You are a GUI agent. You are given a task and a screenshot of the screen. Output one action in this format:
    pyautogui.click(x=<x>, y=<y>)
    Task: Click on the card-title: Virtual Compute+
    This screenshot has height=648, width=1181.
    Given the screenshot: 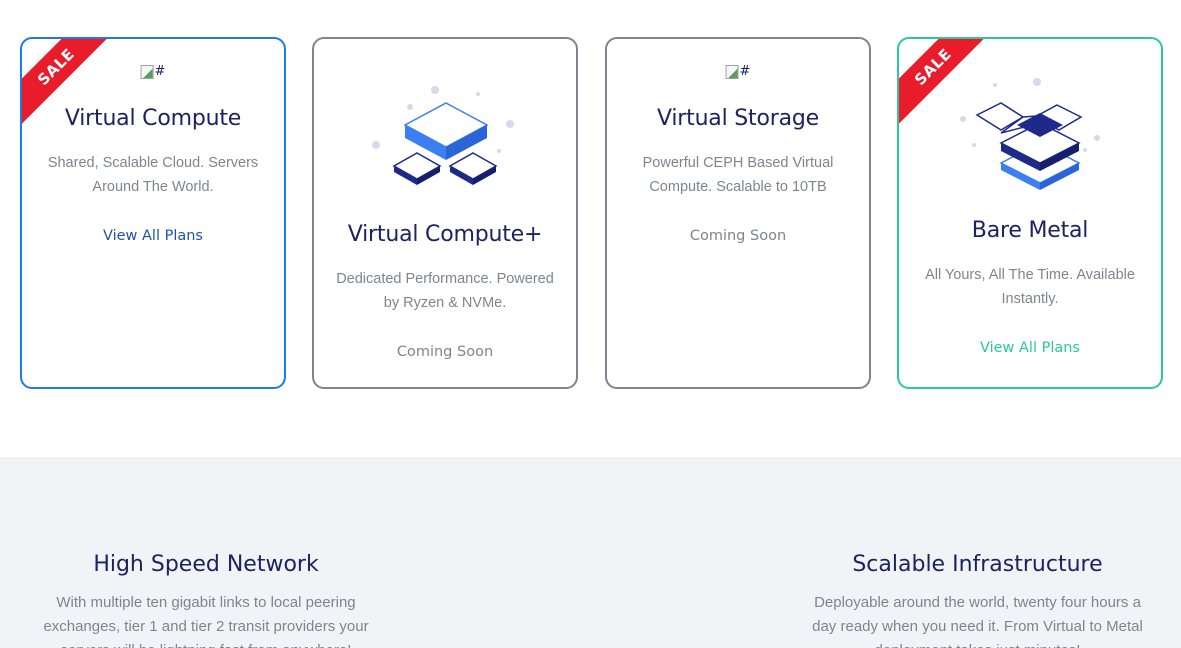 What is the action you would take?
    pyautogui.click(x=445, y=234)
    